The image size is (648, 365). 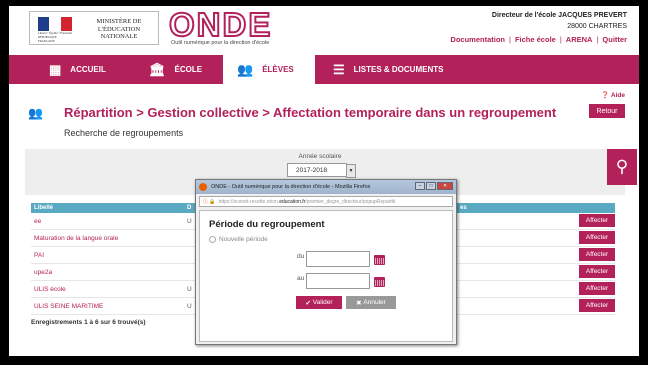 I want to click on link-quitter: Quitter, so click(x=614, y=39).